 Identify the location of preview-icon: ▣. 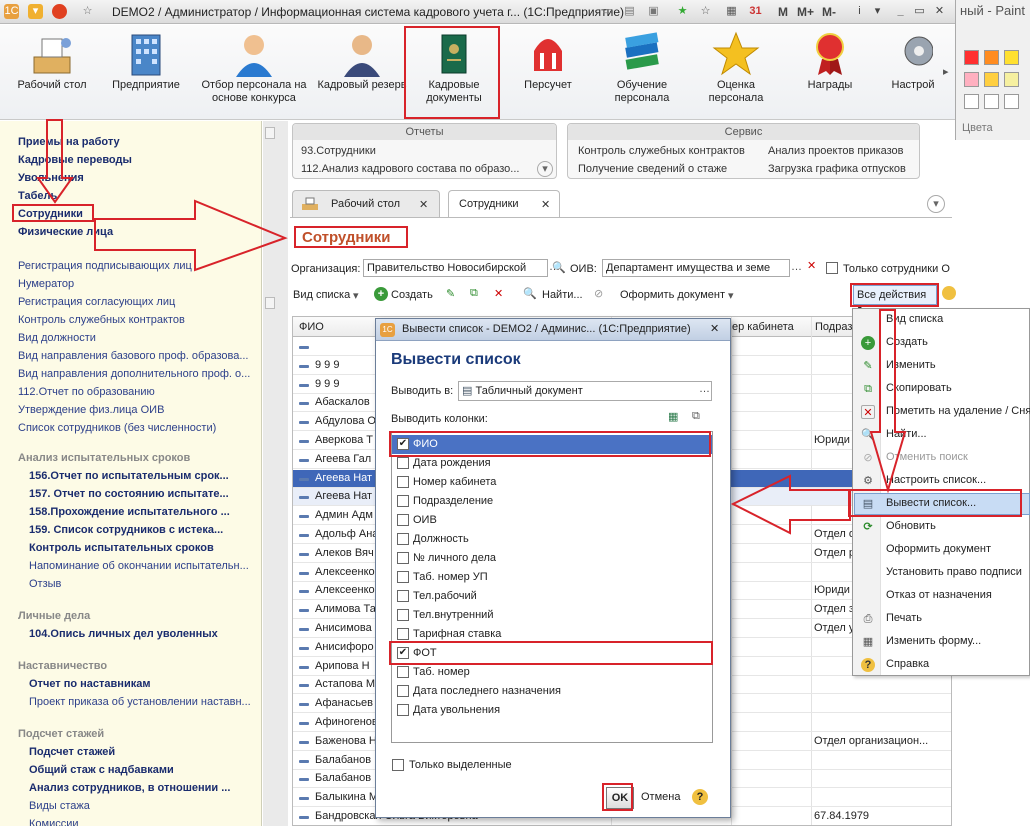
(653, 11).